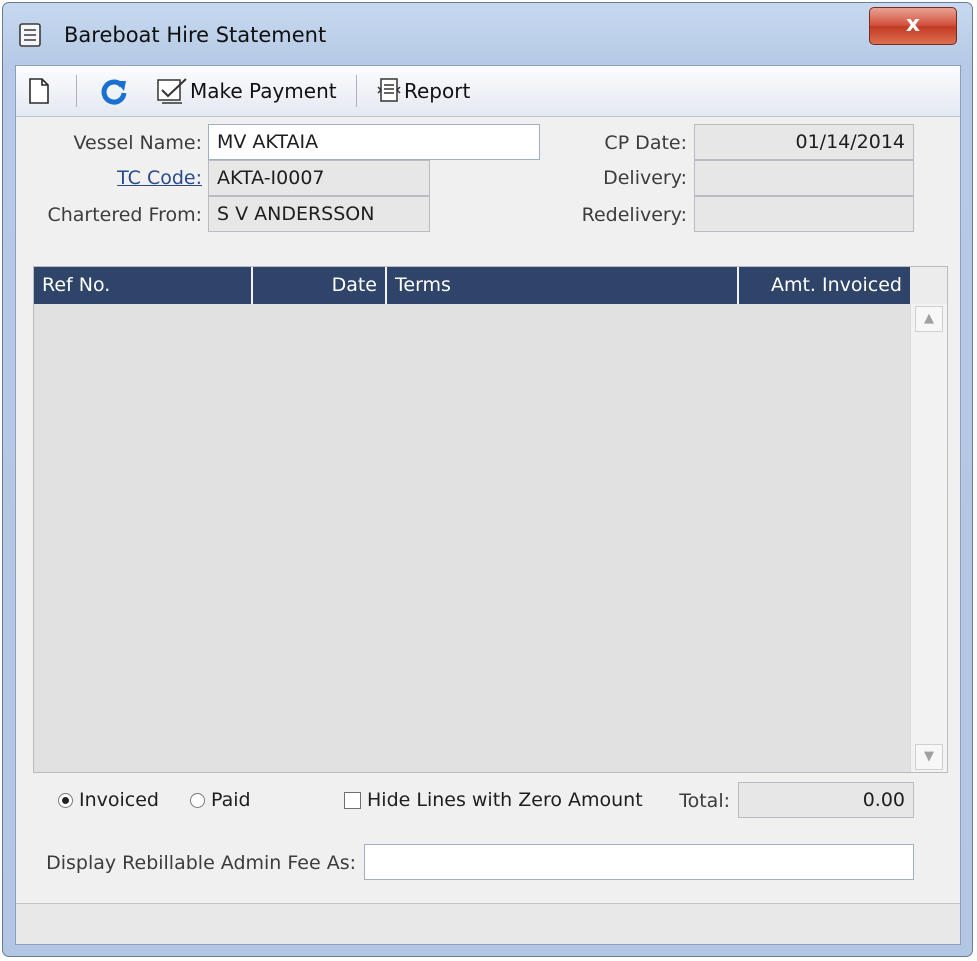 The width and height of the screenshot is (977, 961). What do you see at coordinates (197, 800) in the screenshot?
I see `paid-radio-dot` at bounding box center [197, 800].